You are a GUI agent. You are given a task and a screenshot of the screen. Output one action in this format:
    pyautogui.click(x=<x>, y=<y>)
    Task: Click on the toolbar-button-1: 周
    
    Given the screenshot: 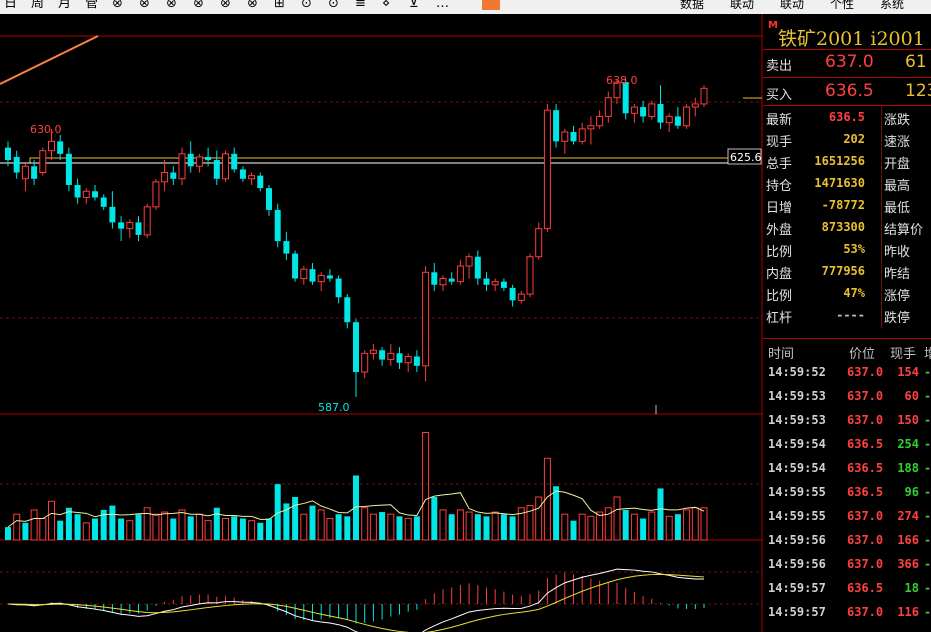 What is the action you would take?
    pyautogui.click(x=37, y=6)
    